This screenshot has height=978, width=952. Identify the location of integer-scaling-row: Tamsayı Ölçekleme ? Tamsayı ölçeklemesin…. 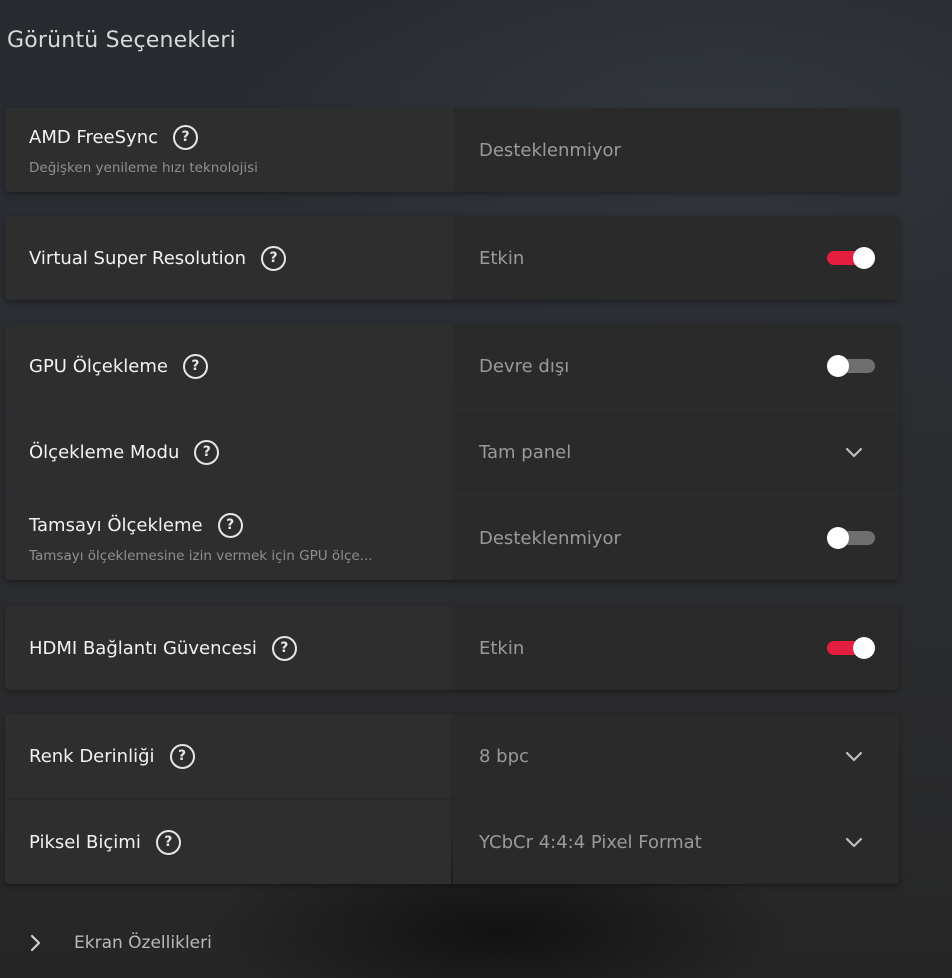
(452, 538).